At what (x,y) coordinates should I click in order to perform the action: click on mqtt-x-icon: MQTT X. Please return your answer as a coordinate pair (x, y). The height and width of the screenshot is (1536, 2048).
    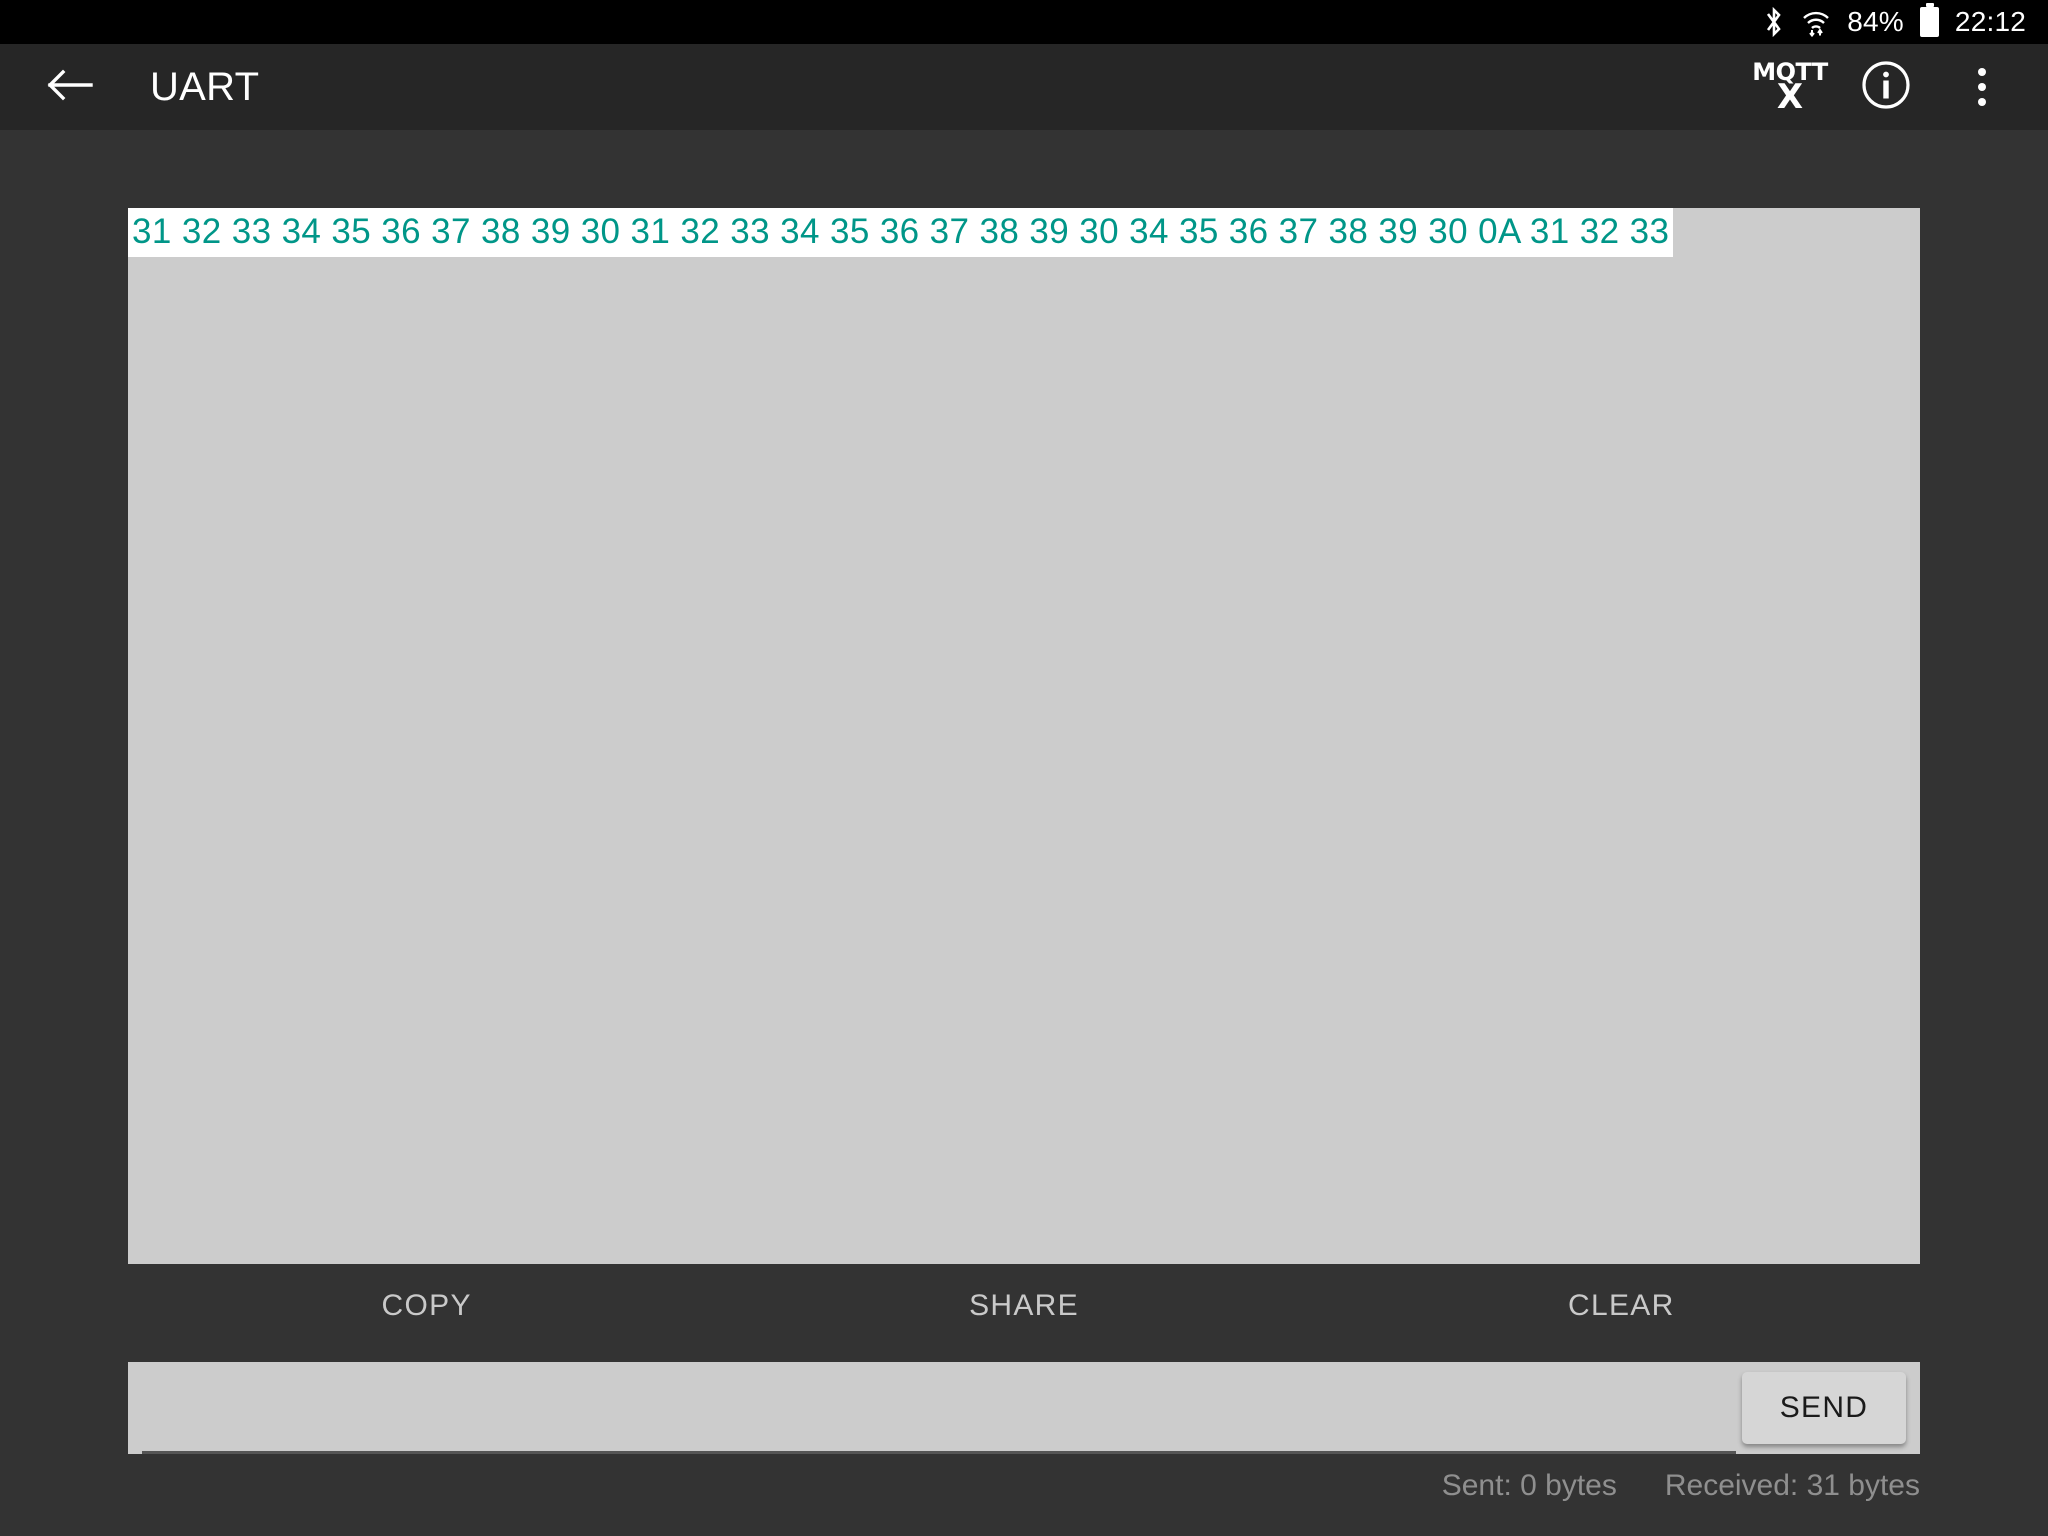
    Looking at the image, I should click on (1790, 87).